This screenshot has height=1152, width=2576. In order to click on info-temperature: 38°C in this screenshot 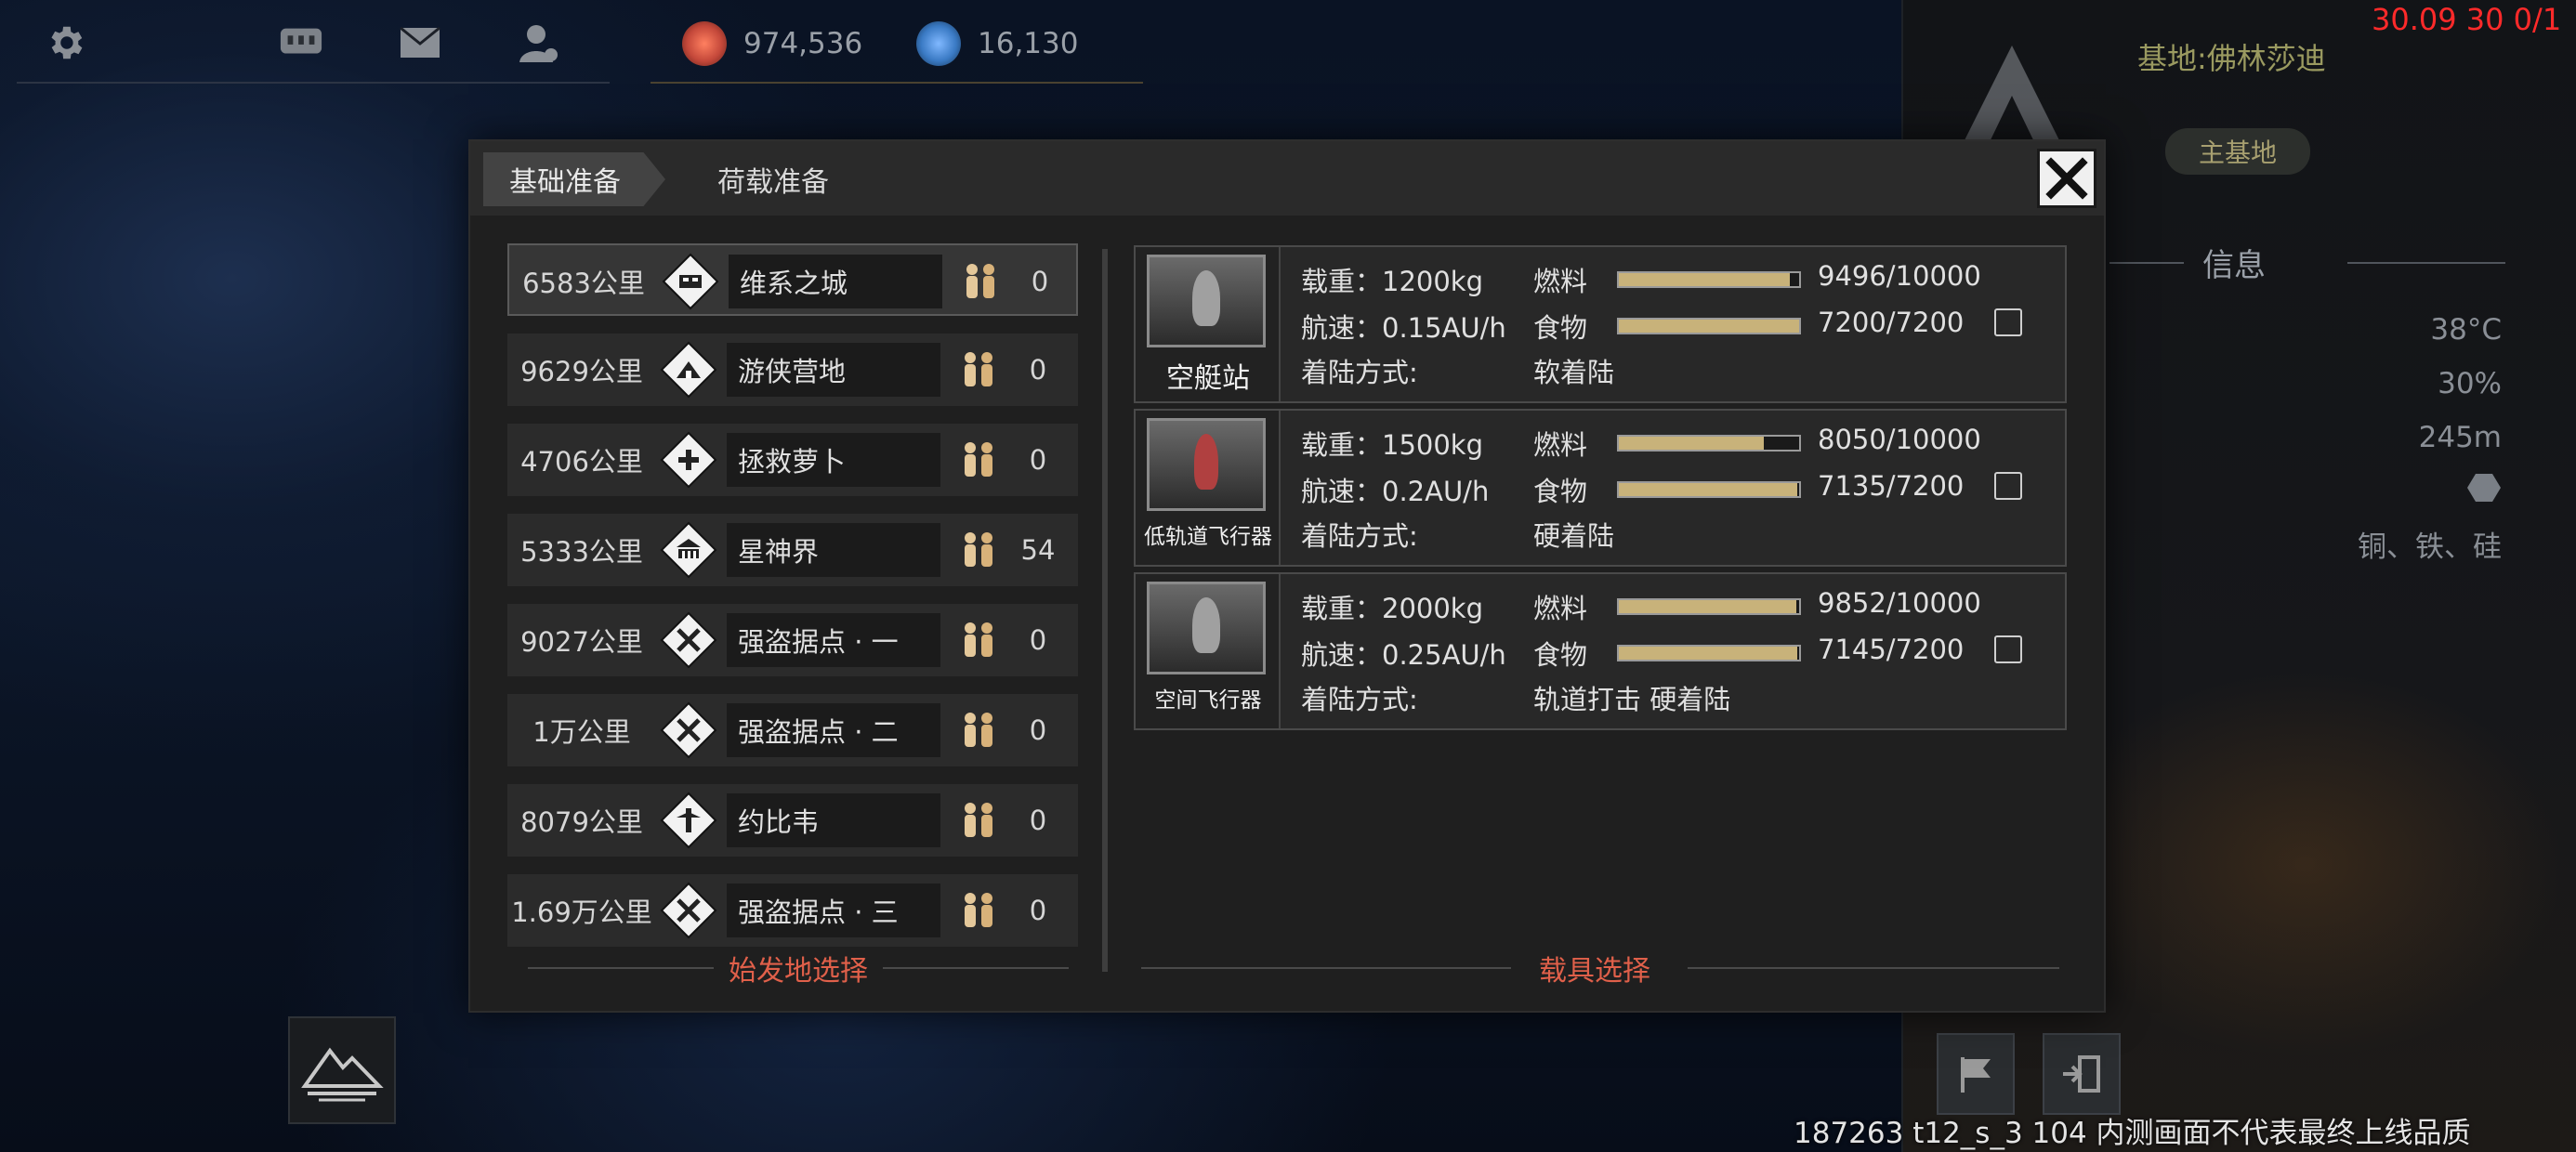, I will do `click(2466, 330)`.